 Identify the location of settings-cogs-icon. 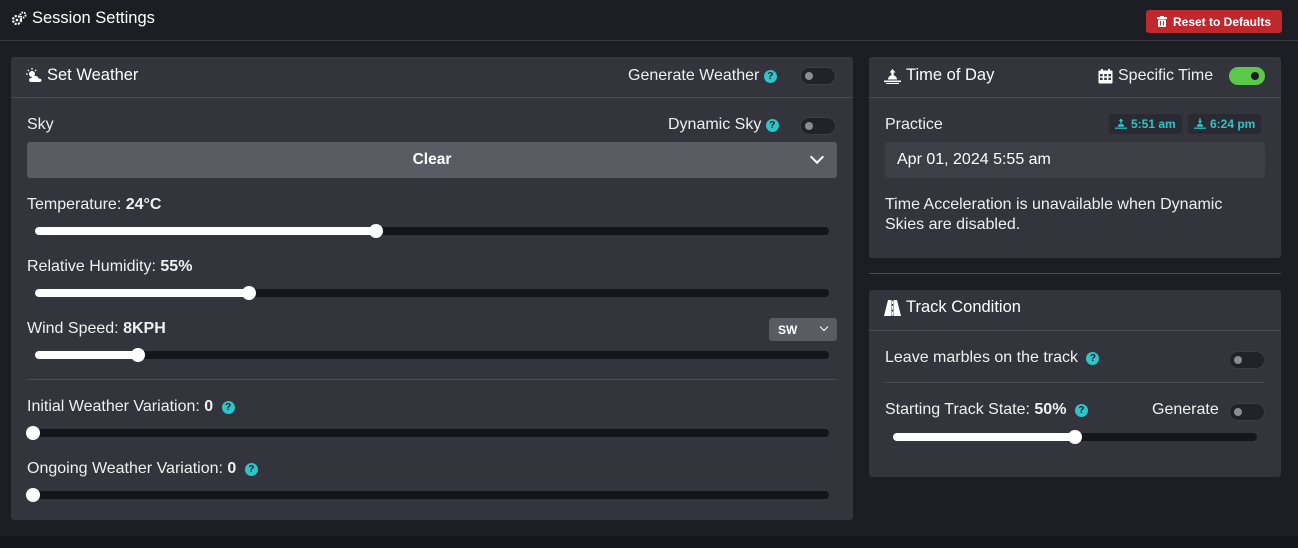
(19, 18).